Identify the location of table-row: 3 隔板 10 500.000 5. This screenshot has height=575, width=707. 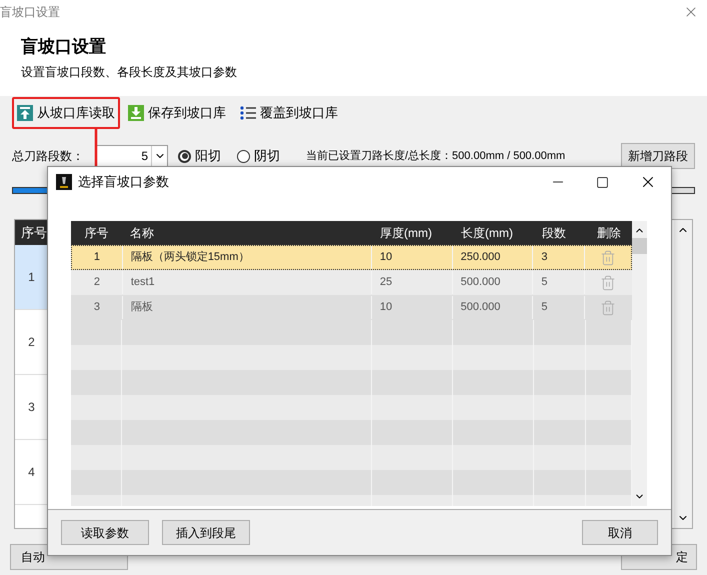
(351, 307).